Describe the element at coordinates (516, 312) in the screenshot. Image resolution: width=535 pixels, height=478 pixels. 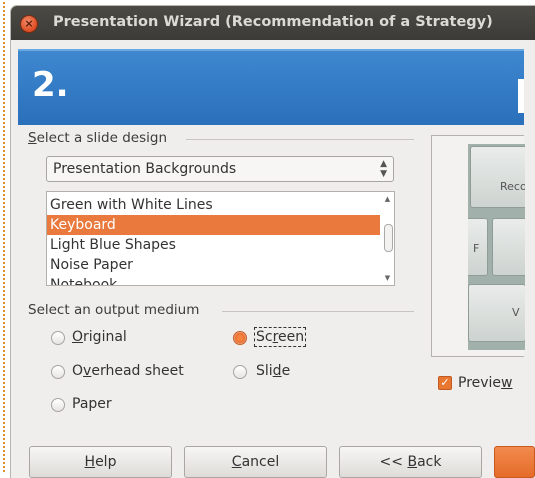
I see `preview-key-label: V` at that location.